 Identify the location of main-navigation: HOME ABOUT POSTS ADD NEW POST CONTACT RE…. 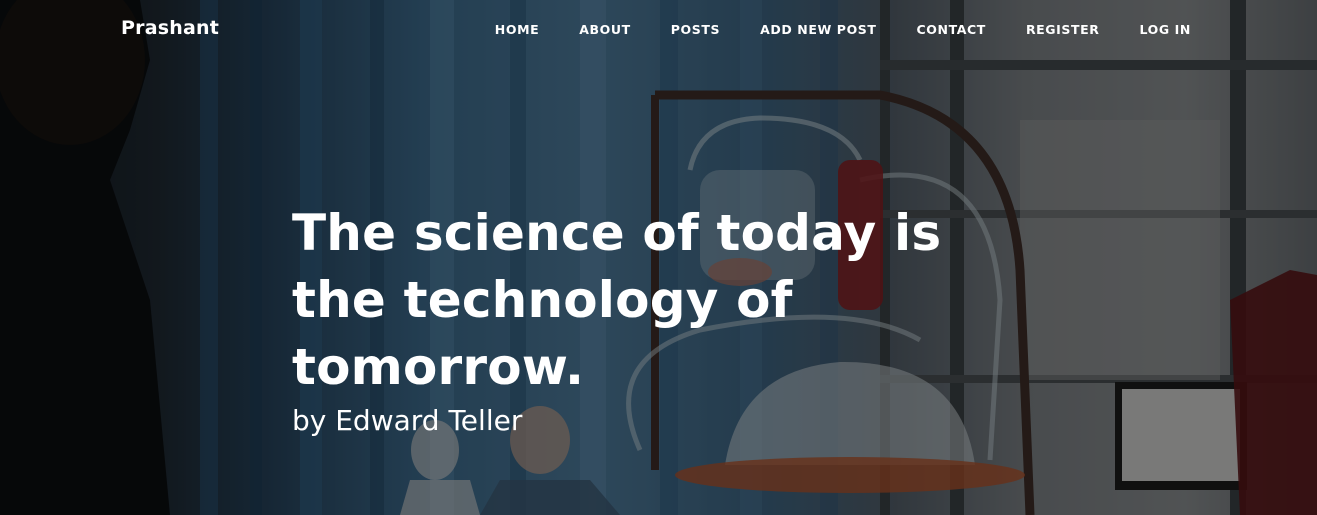
(823, 29).